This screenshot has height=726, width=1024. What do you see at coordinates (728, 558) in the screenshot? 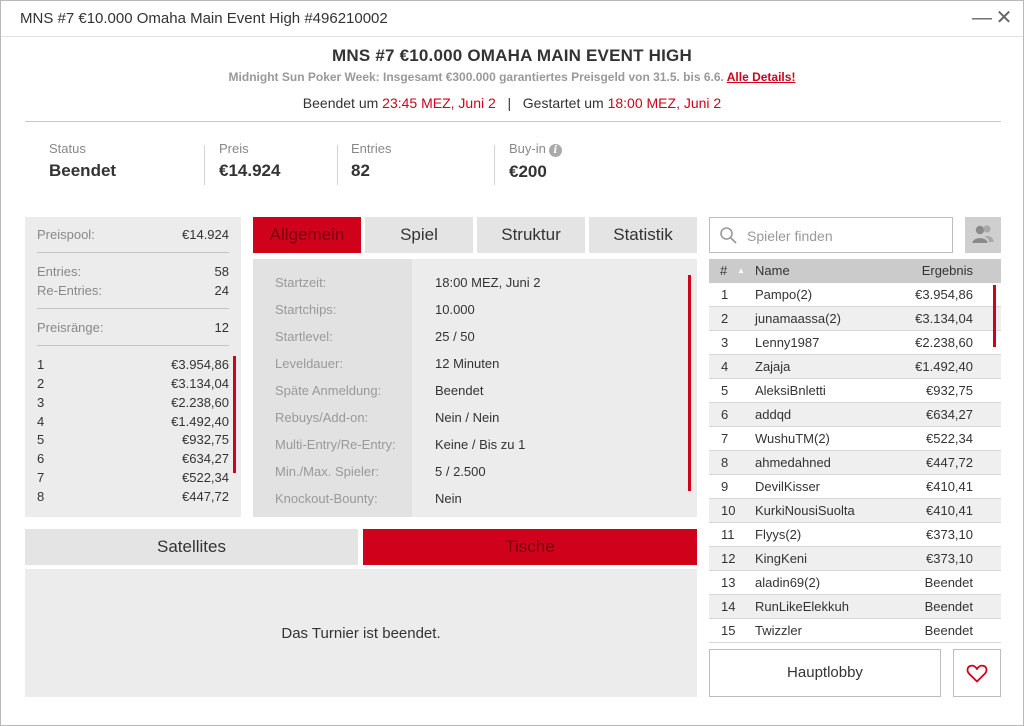
I see `player-rank: 12` at bounding box center [728, 558].